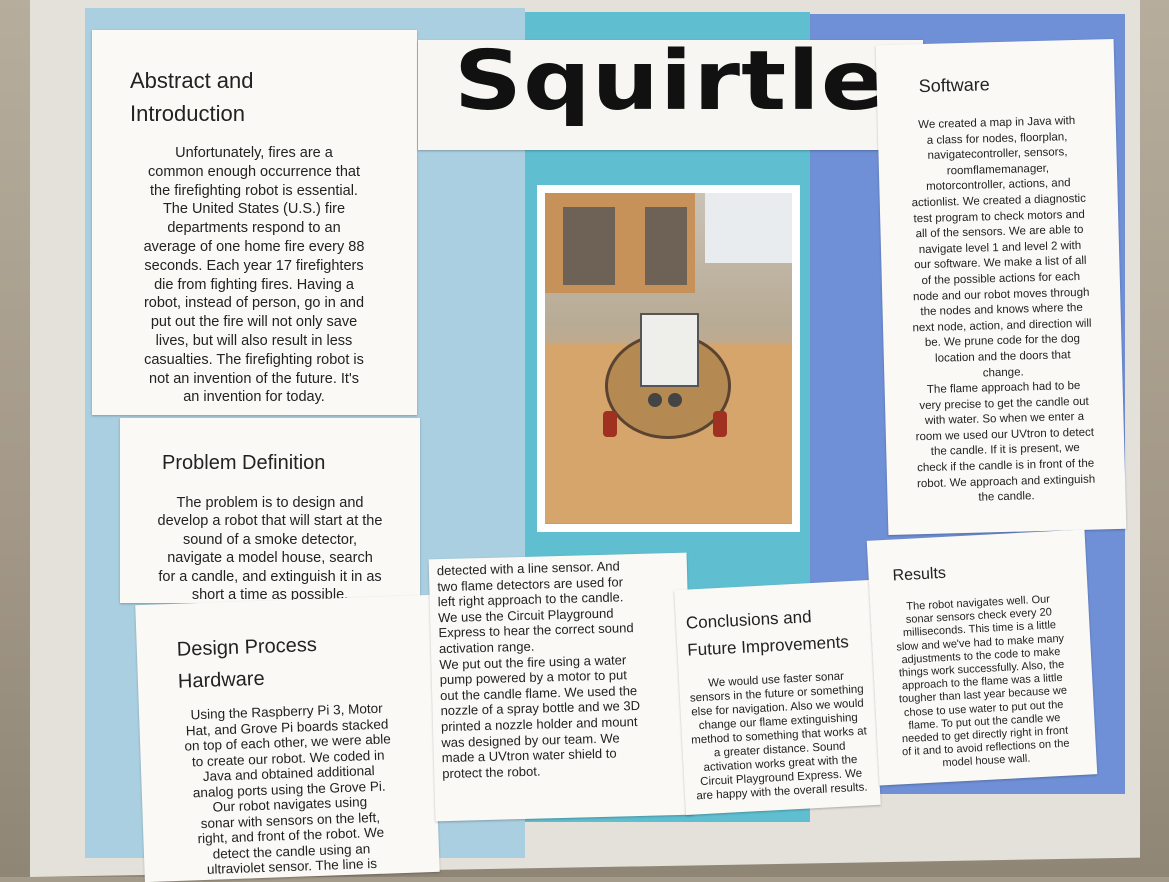 The image size is (1169, 882). What do you see at coordinates (610, 424) in the screenshot?
I see `robot-wheel-left` at bounding box center [610, 424].